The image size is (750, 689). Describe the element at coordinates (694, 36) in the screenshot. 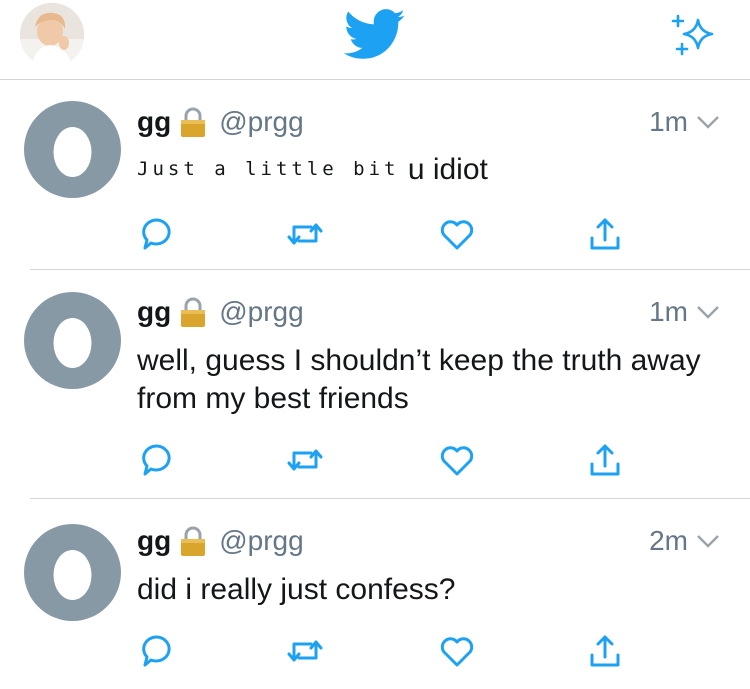

I see `sparkle-icon` at that location.